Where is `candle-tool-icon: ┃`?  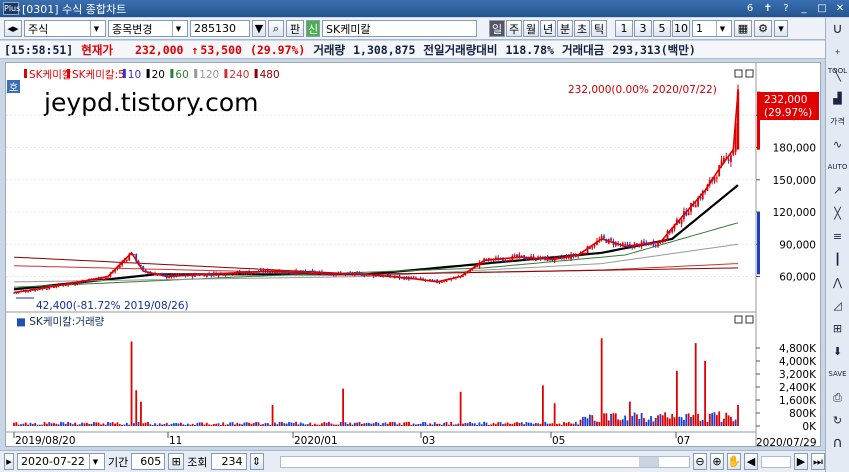
candle-tool-icon: ┃ is located at coordinates (838, 259).